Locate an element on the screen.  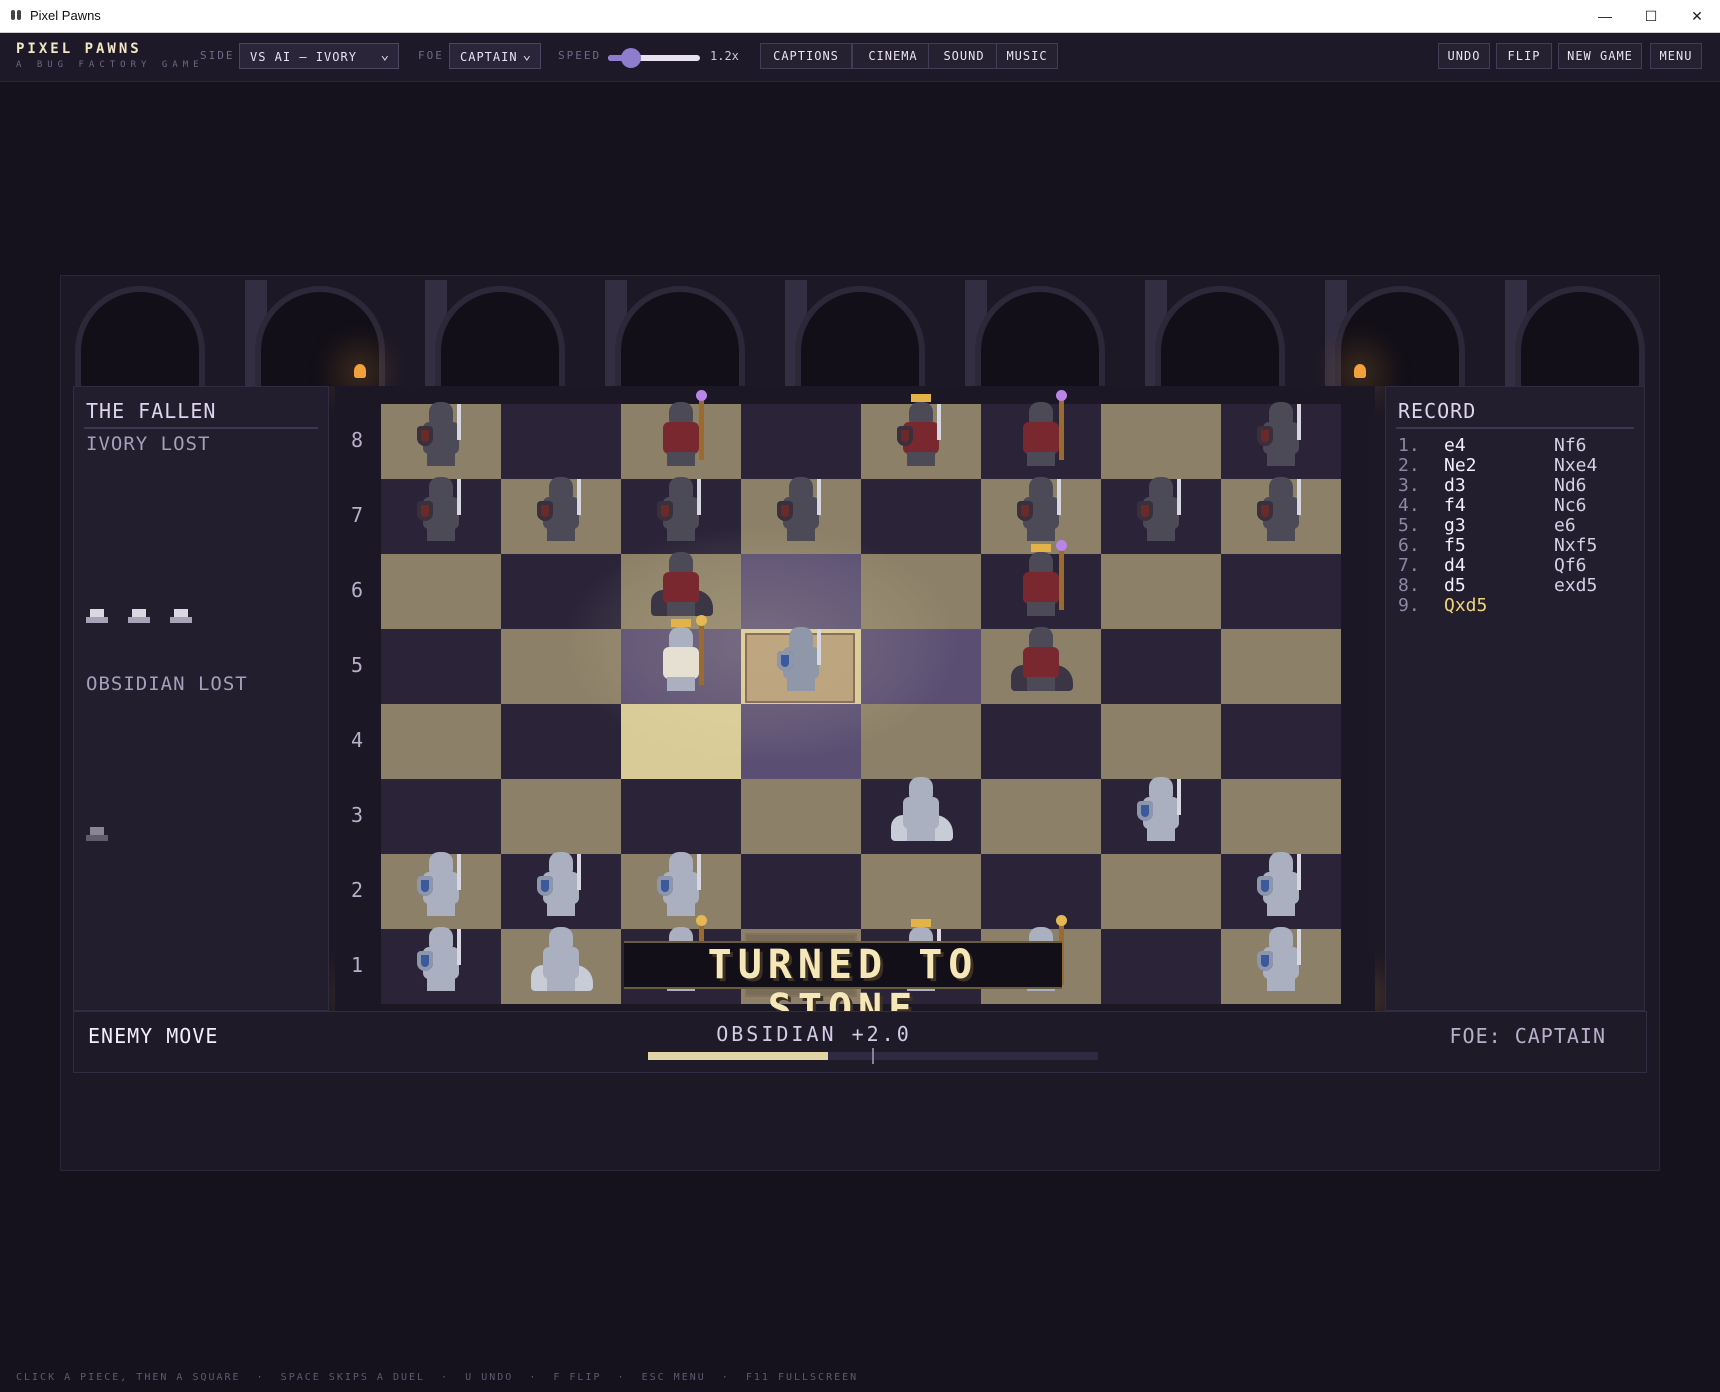
speed-slider-handle is located at coordinates (631, 58).